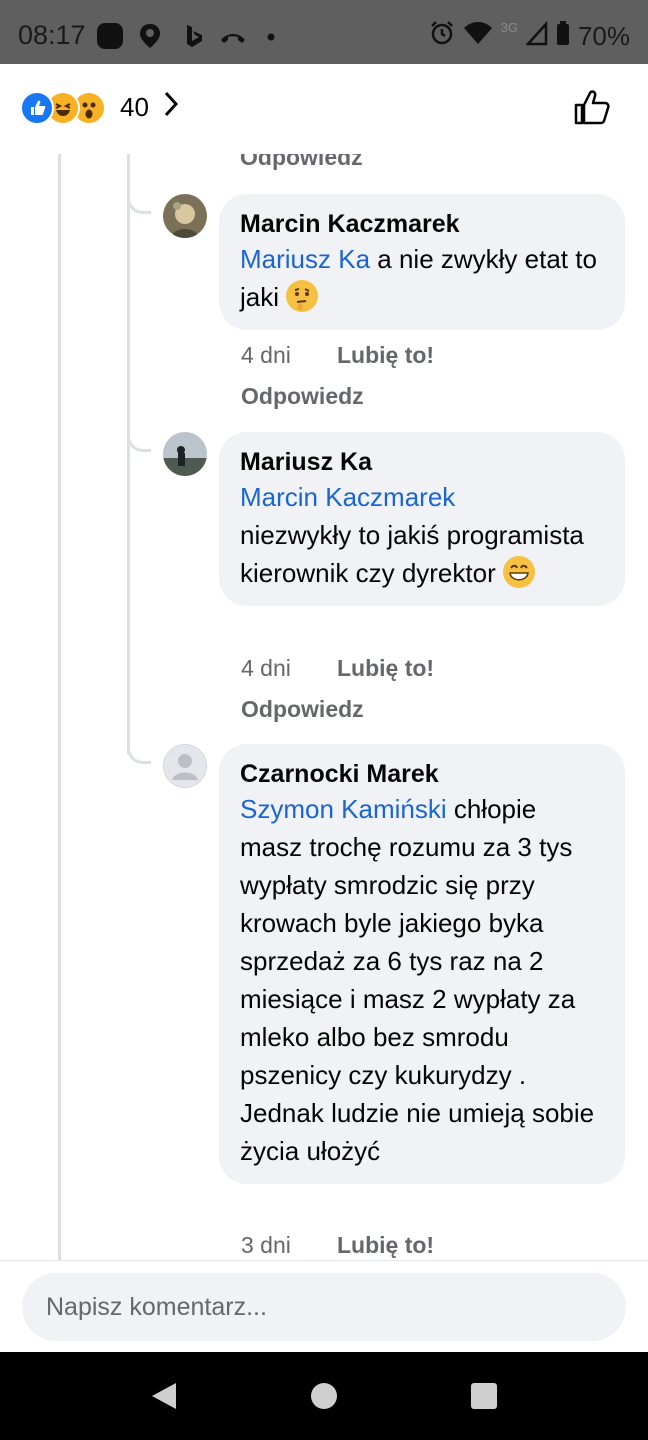  What do you see at coordinates (150, 36) in the screenshot?
I see `location-icon` at bounding box center [150, 36].